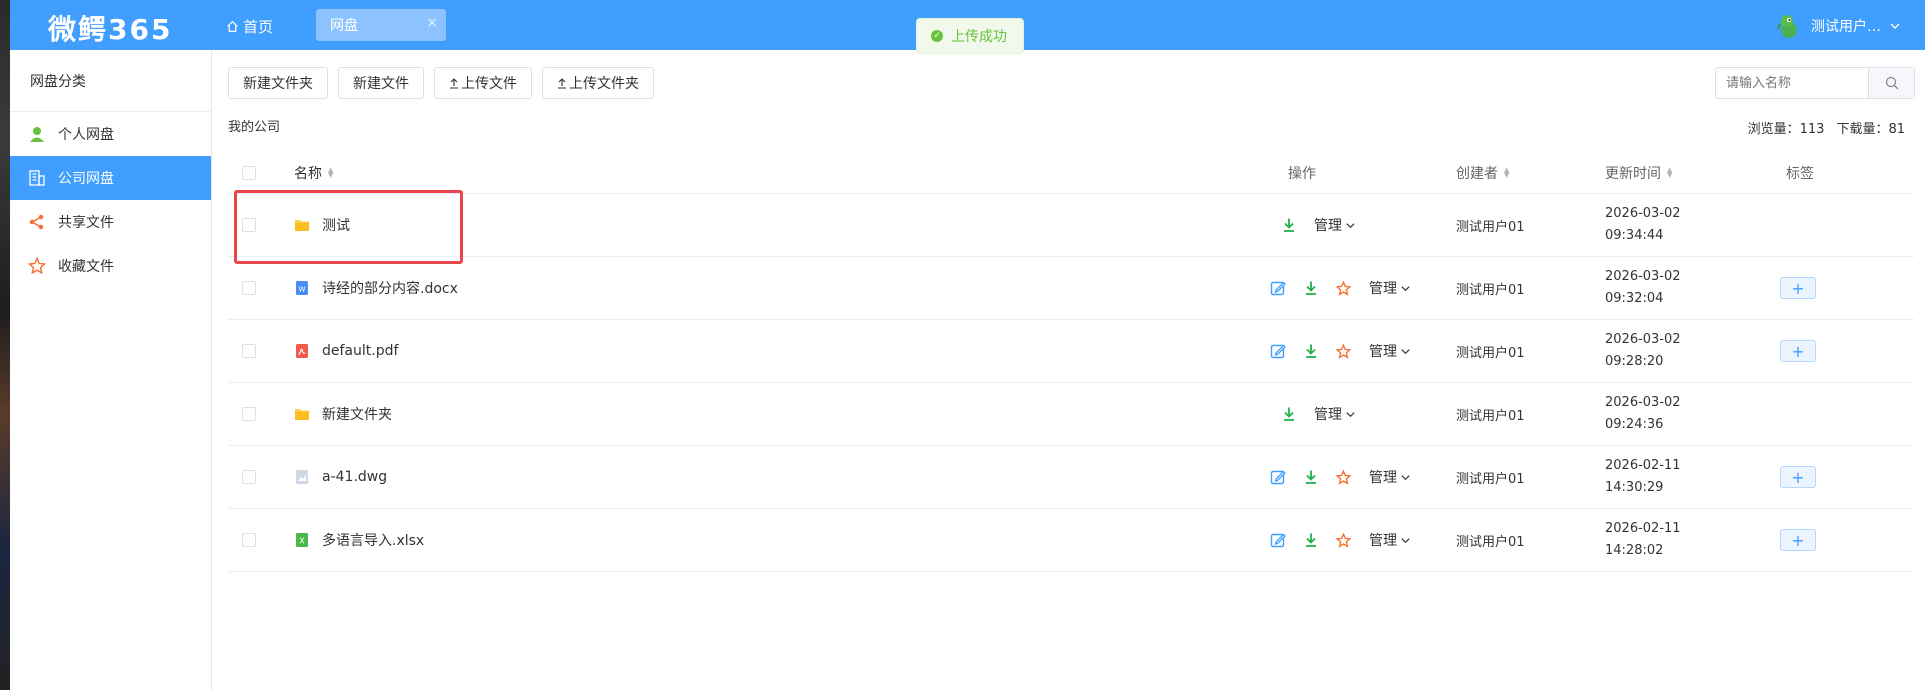  What do you see at coordinates (36, 222) in the screenshot?
I see `share-icon` at bounding box center [36, 222].